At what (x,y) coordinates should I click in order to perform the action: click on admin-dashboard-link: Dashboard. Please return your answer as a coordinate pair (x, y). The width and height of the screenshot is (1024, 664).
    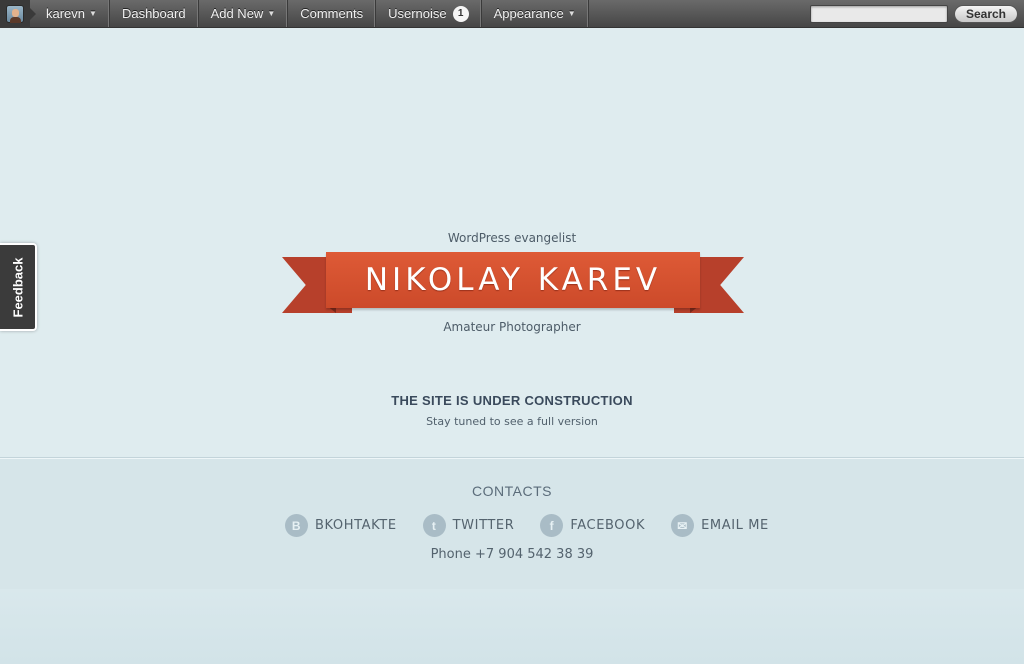
    Looking at the image, I should click on (154, 13).